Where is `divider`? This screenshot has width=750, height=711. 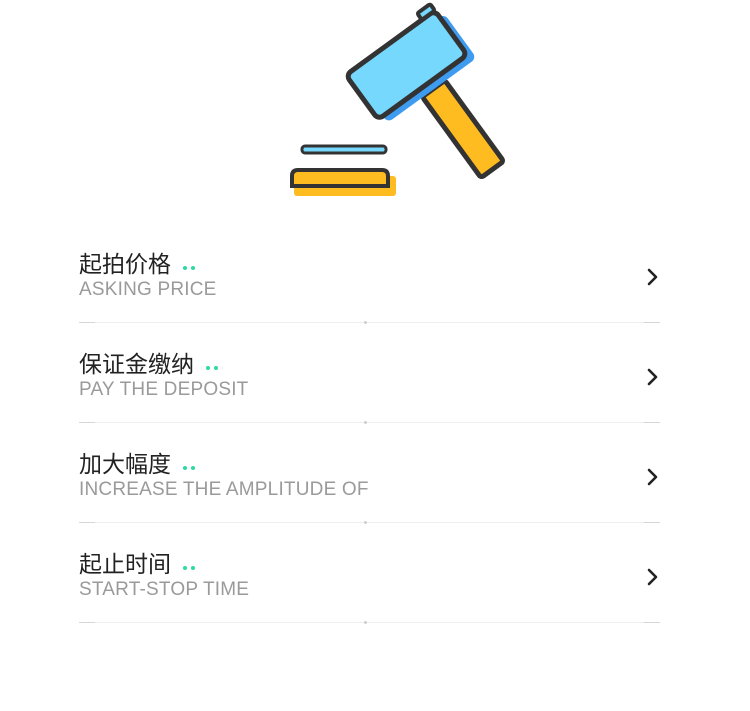 divider is located at coordinates (369, 622).